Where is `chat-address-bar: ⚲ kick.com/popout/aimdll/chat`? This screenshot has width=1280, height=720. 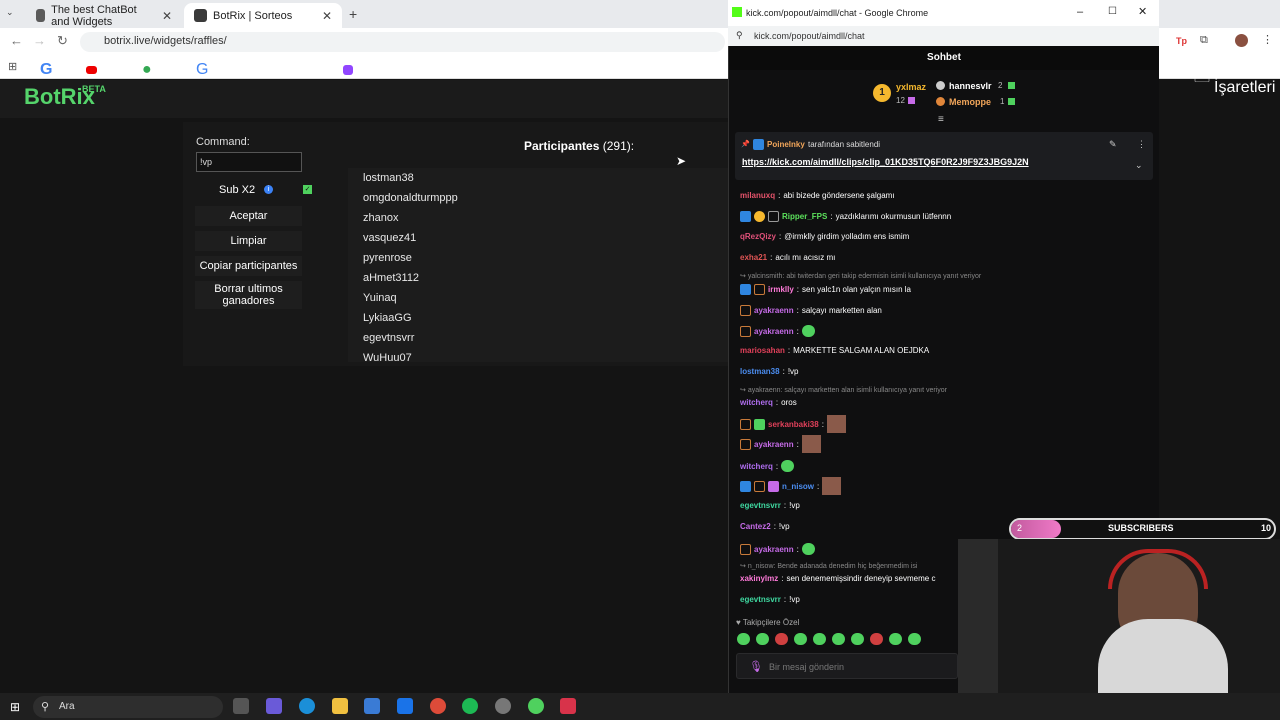
chat-address-bar: ⚲ kick.com/popout/aimdll/chat is located at coordinates (943, 36).